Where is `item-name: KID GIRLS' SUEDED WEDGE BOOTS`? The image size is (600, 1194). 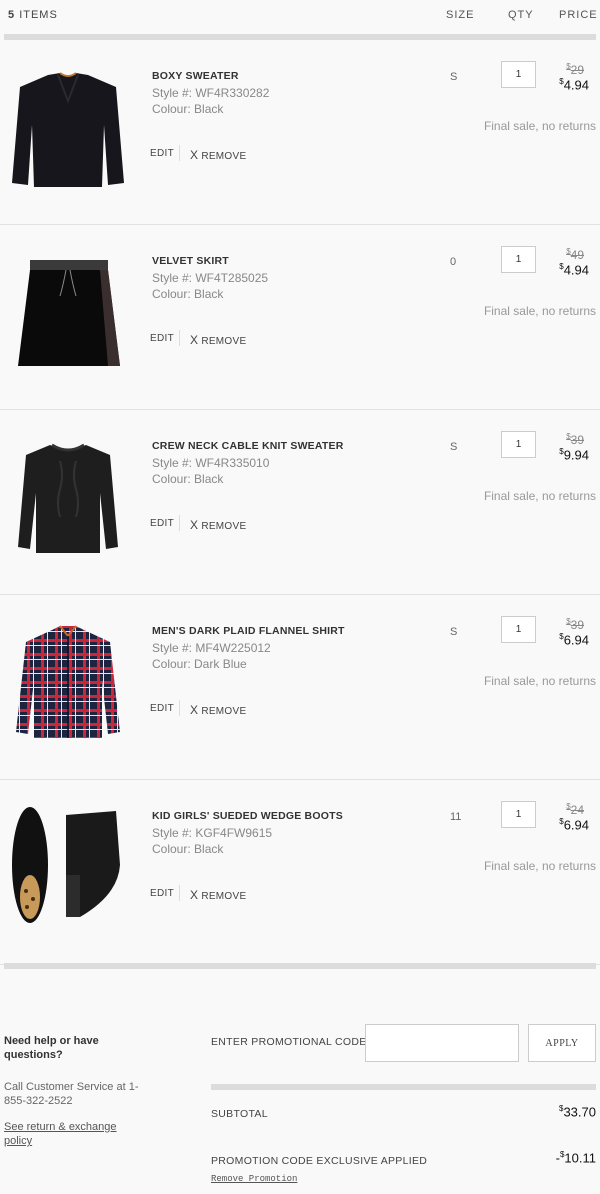 item-name: KID GIRLS' SUEDED WEDGE BOOTS is located at coordinates (247, 816).